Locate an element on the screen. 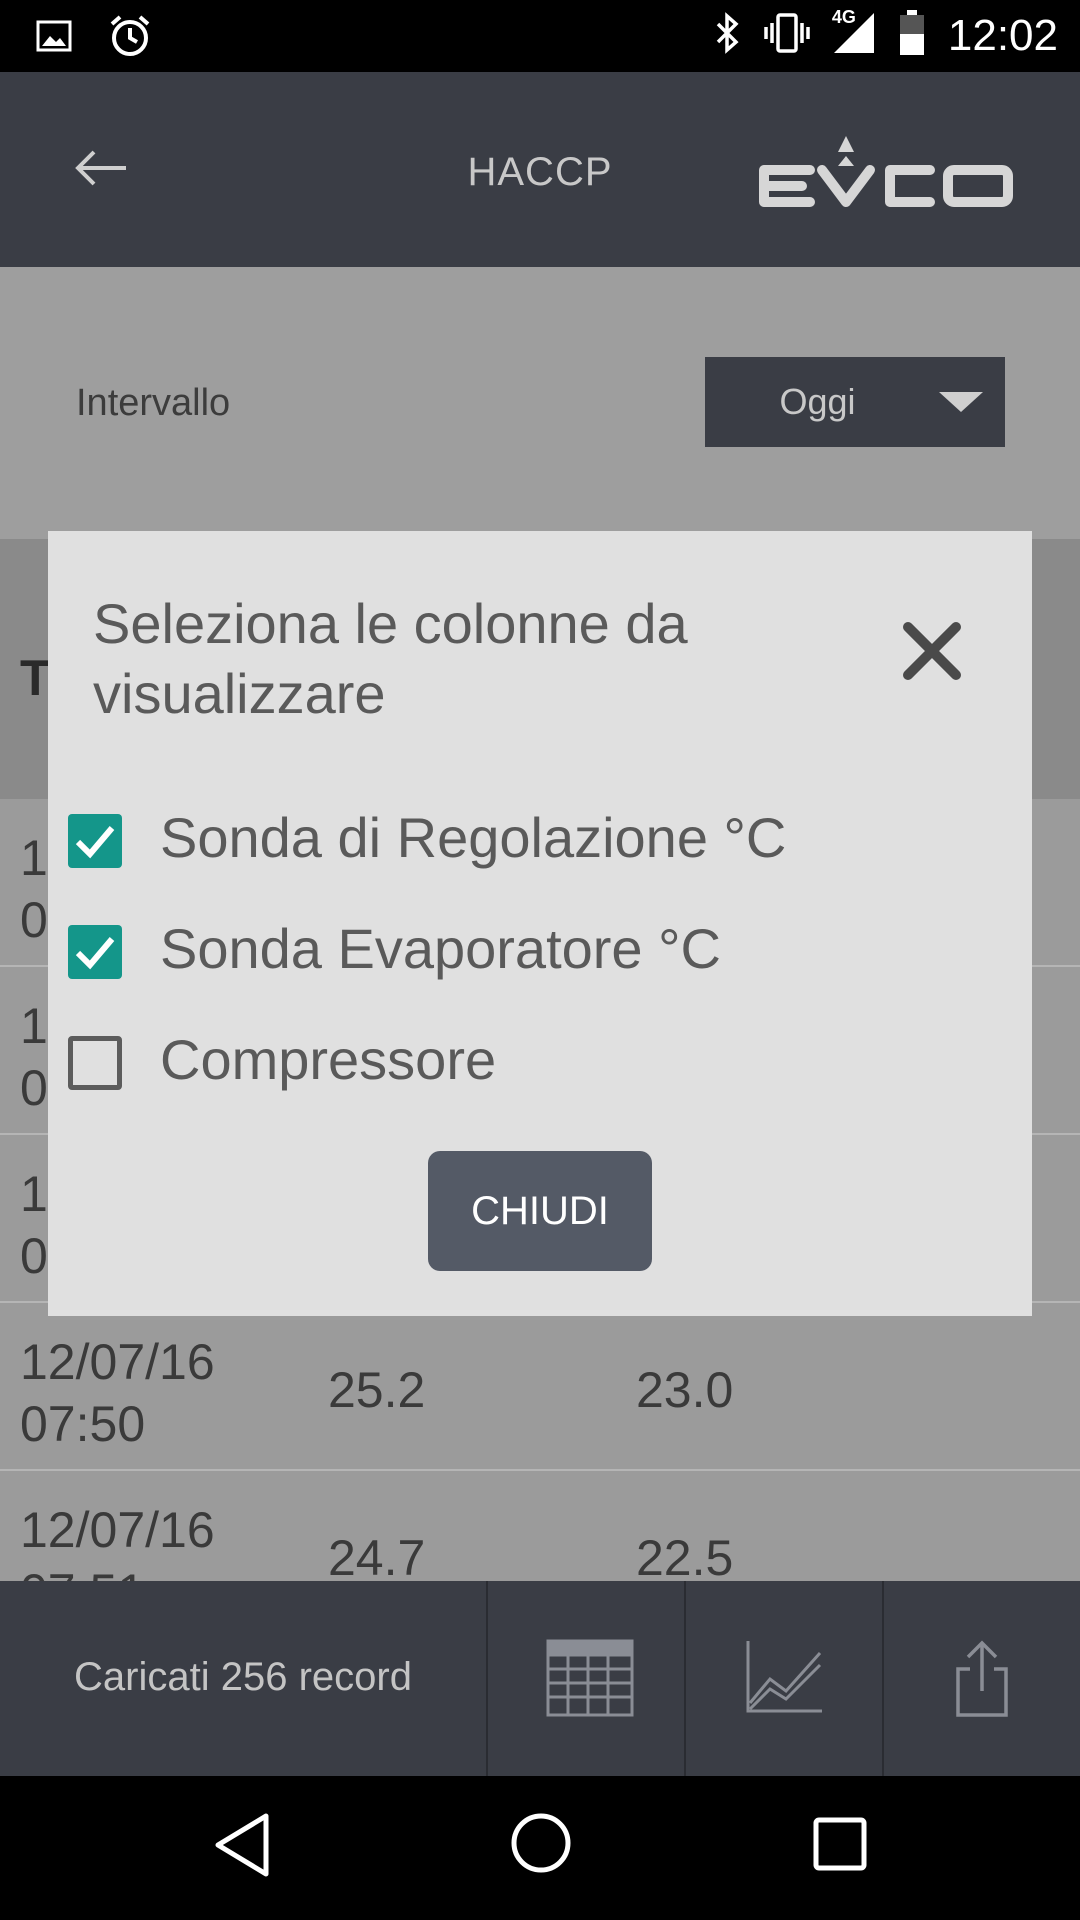 Image resolution: width=1080 pixels, height=1920 pixels. dialog-title: Seleziona le colonne da visualizzare is located at coordinates (390, 658).